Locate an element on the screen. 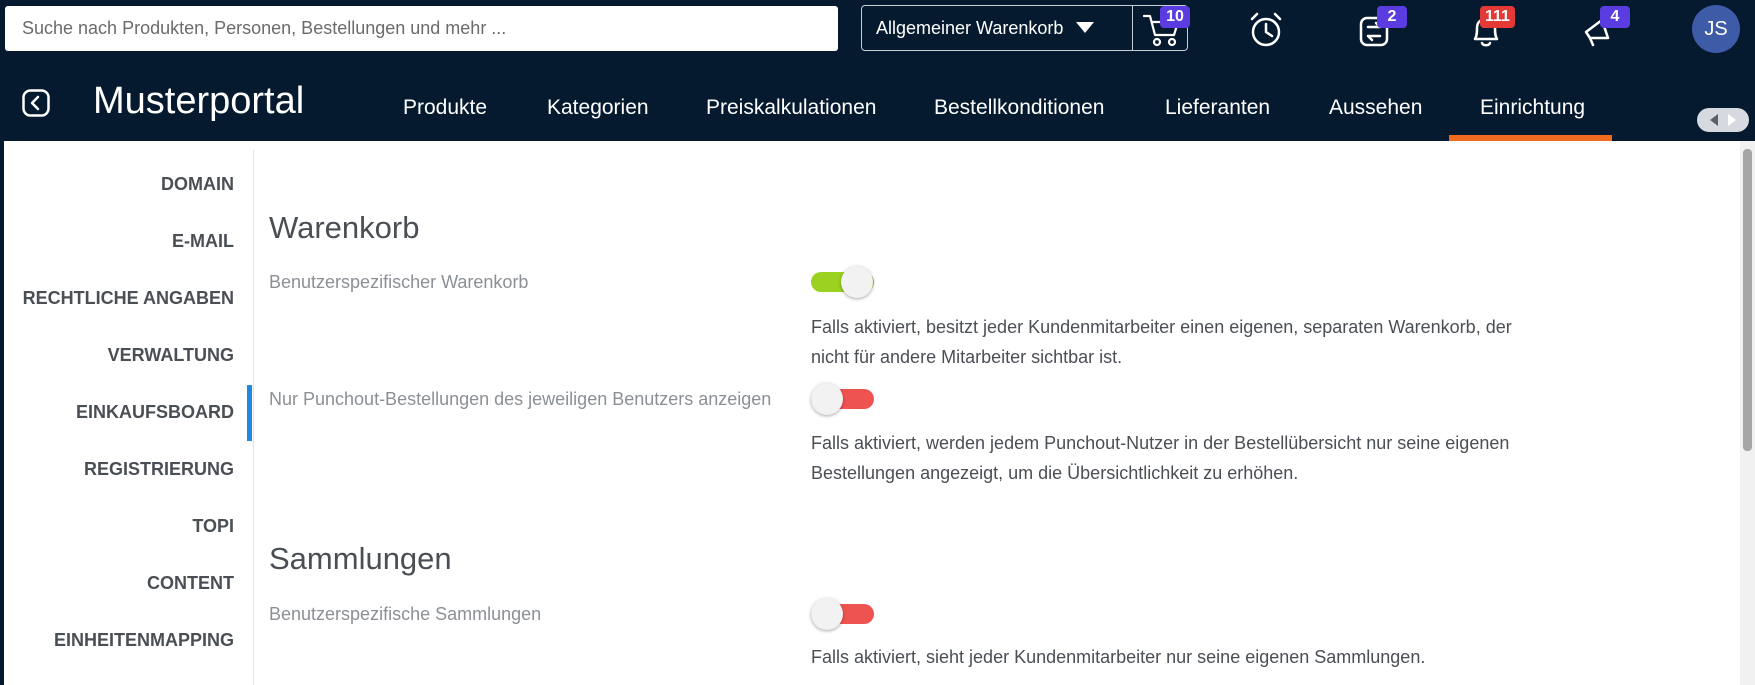 The width and height of the screenshot is (1755, 685). nav-bestellkonditionen: Bestellkonditionen is located at coordinates (1019, 108).